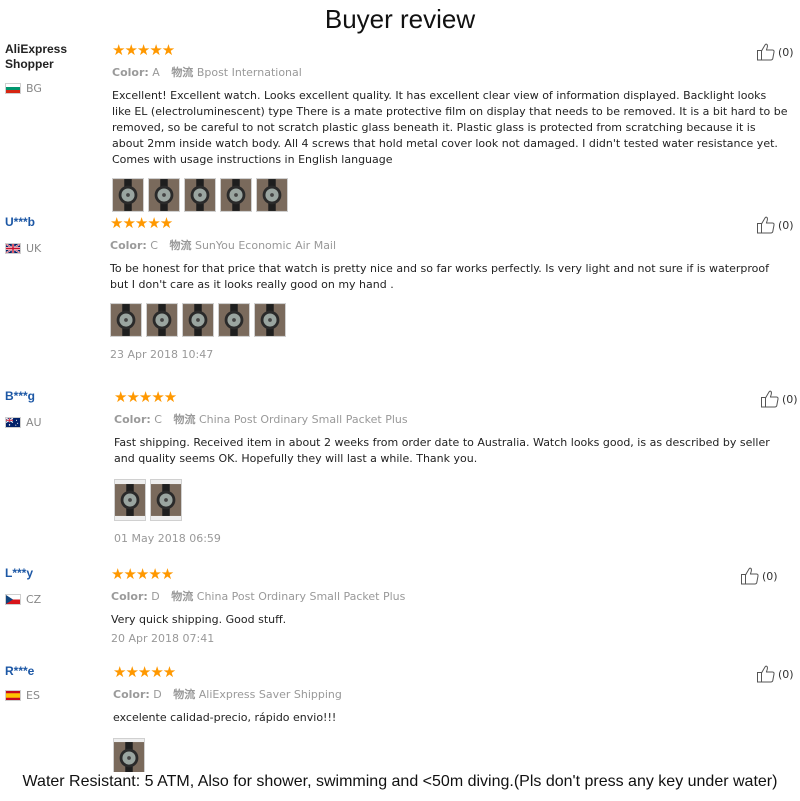 Image resolution: width=800 pixels, height=801 pixels. What do you see at coordinates (265, 245) in the screenshot?
I see `logistics-value: SunYou Economic Air Mail` at bounding box center [265, 245].